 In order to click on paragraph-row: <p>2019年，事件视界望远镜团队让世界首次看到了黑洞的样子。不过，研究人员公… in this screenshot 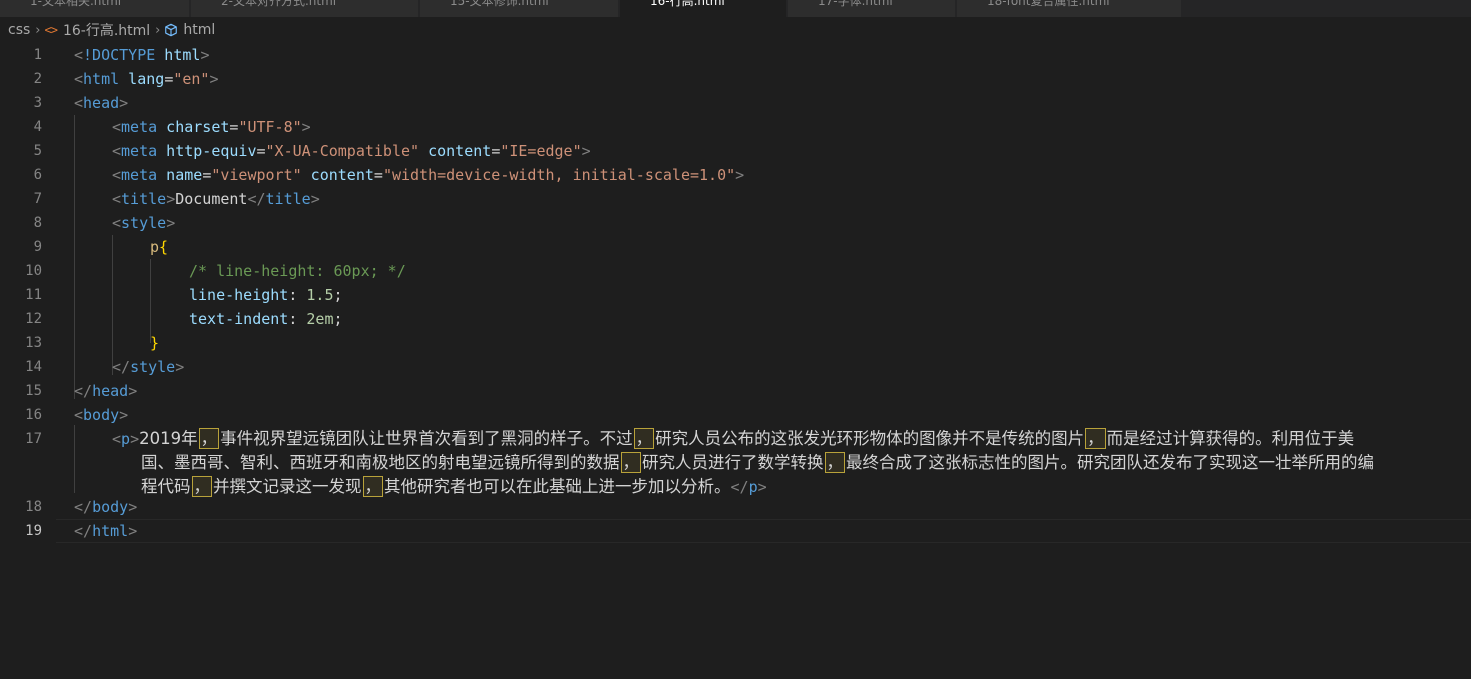, I will do `click(733, 438)`.